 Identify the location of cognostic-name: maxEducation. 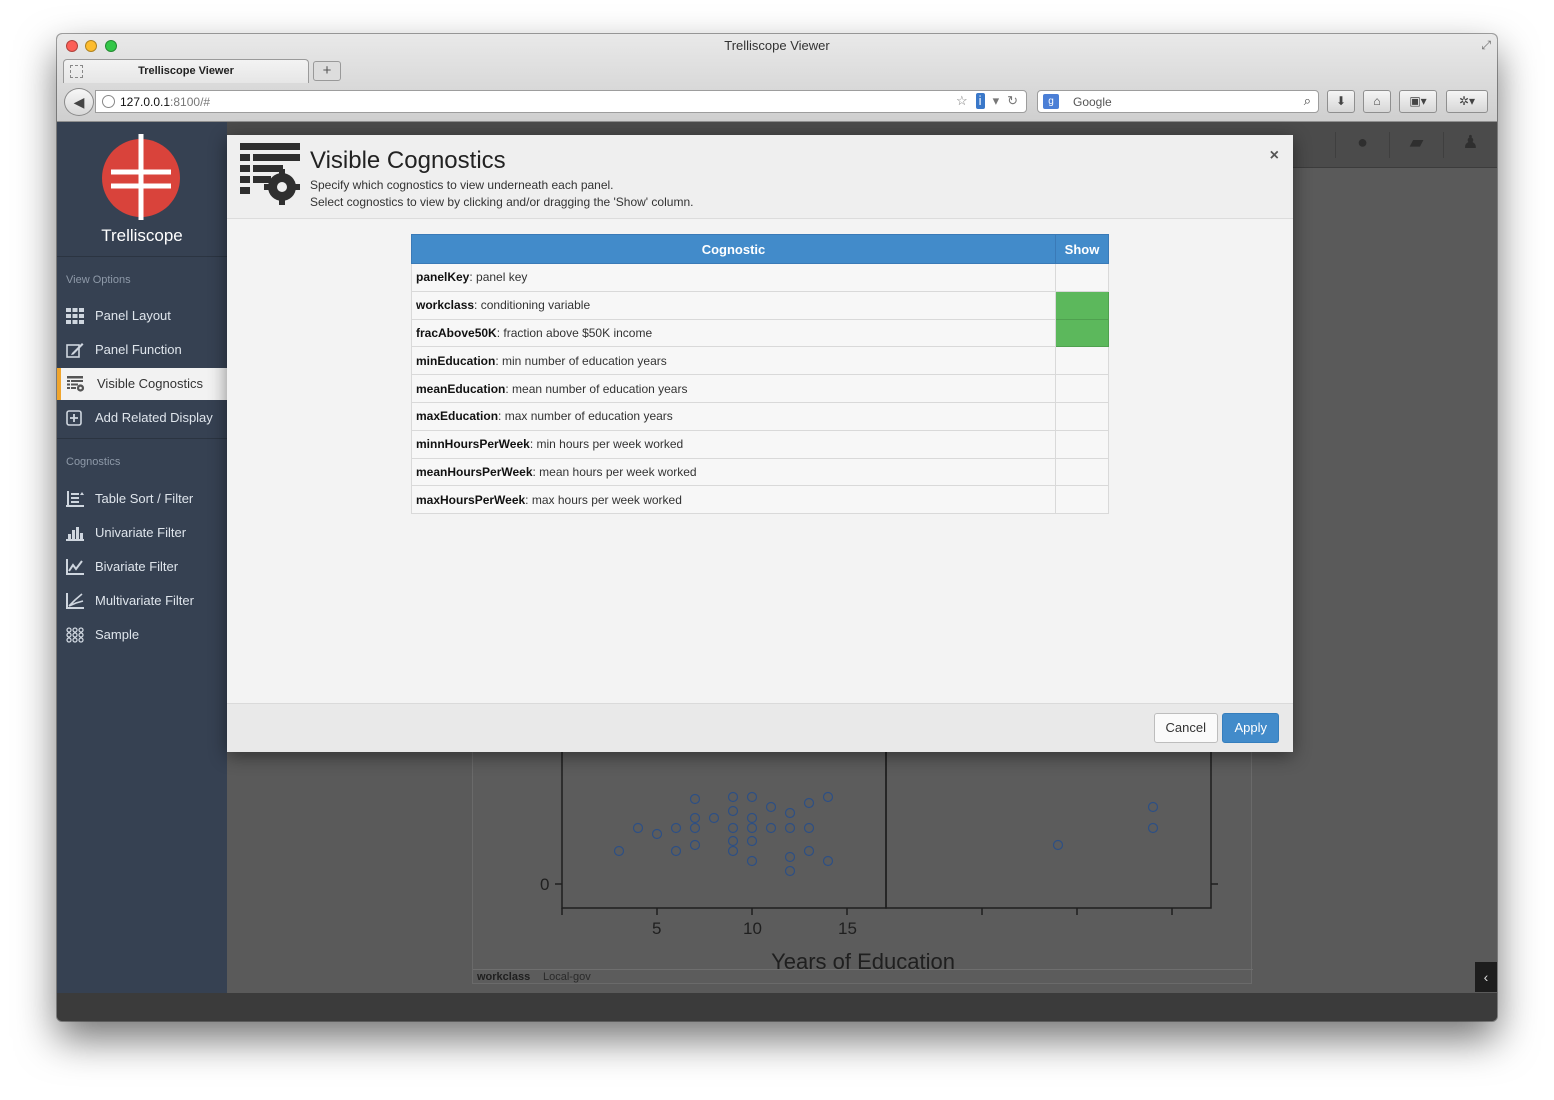
(457, 416).